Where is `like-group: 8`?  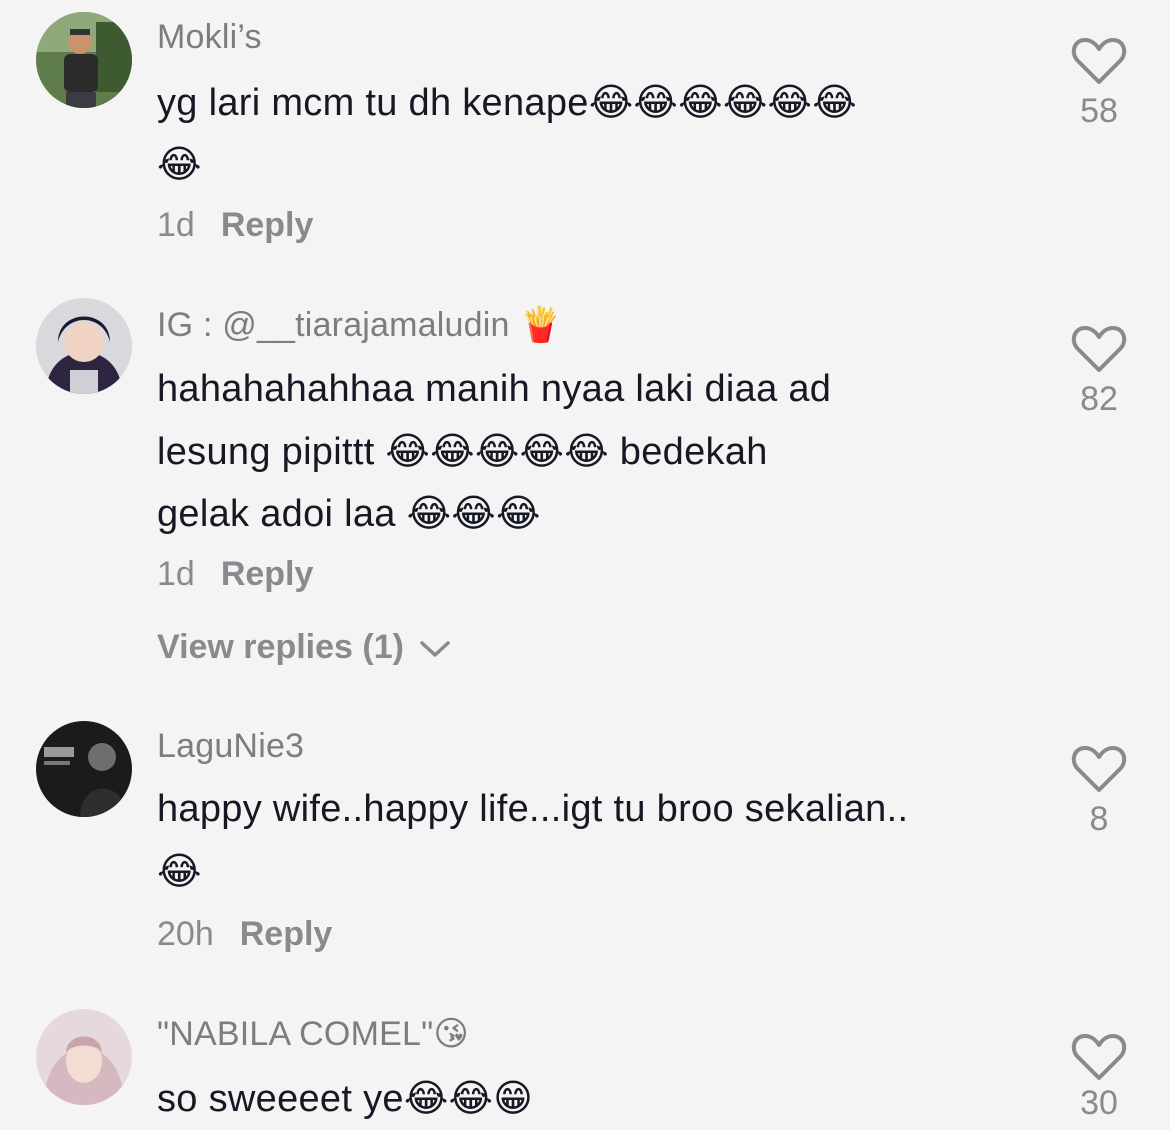 like-group: 8 is located at coordinates (1099, 791).